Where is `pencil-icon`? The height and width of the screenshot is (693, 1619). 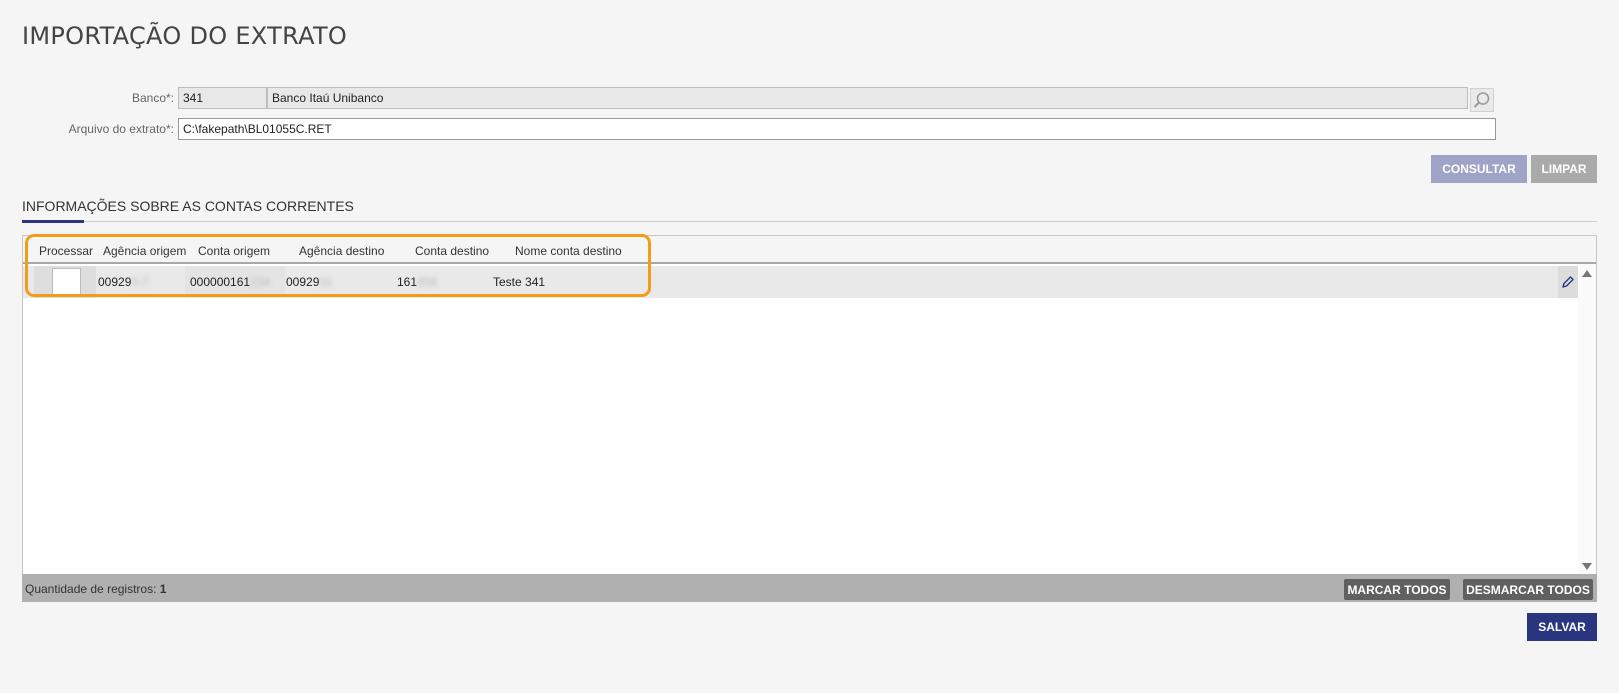
pencil-icon is located at coordinates (1568, 282).